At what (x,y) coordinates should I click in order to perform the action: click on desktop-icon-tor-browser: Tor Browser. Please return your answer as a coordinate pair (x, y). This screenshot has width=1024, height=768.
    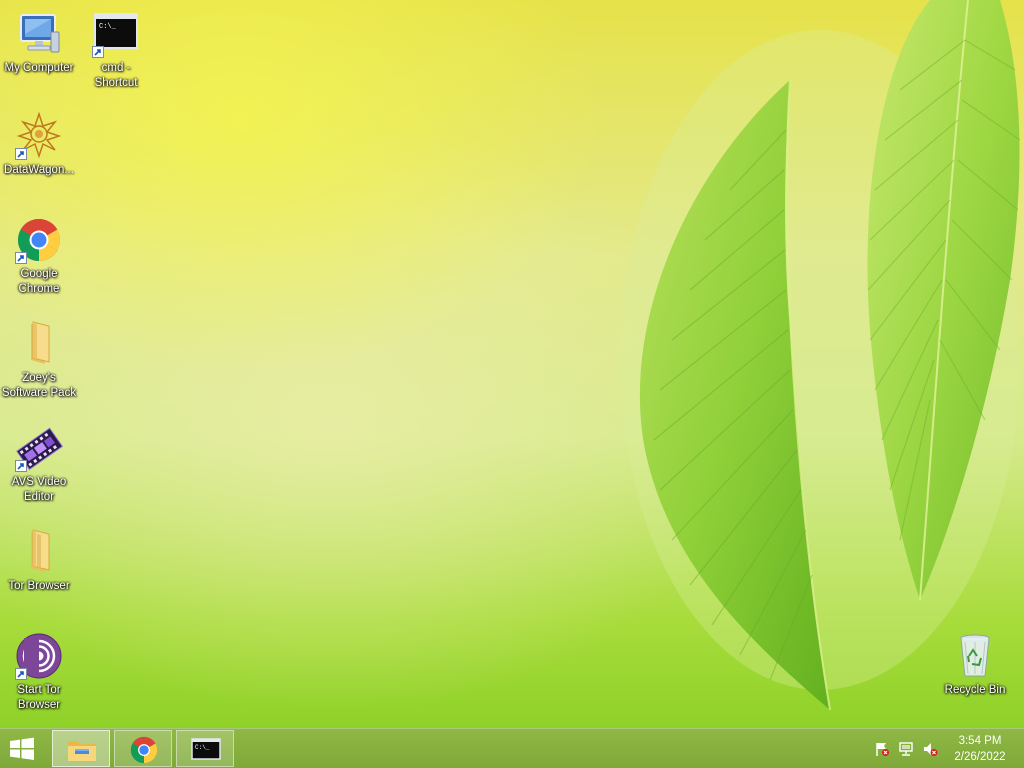
    Looking at the image, I should click on (39, 561).